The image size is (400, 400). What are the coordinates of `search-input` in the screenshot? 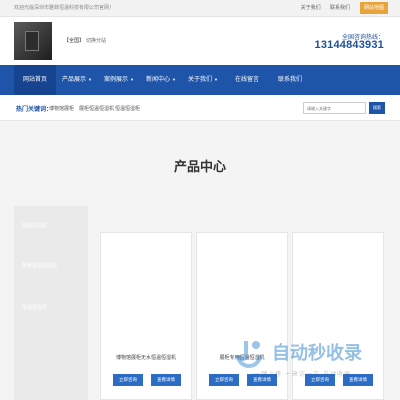 It's located at (334, 108).